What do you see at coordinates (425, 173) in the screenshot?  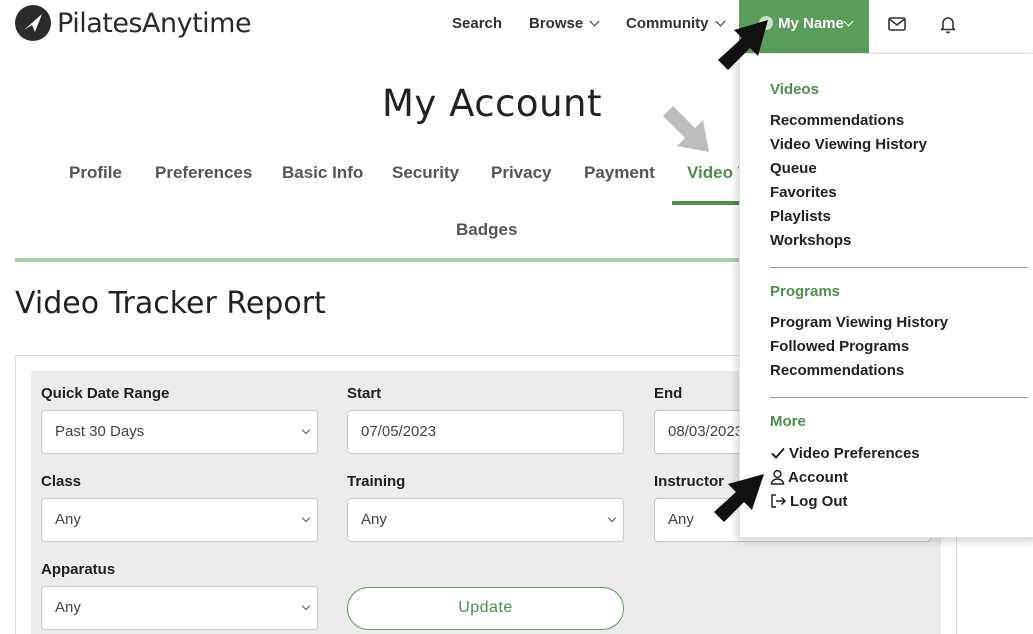 I see `tab-security: Security` at bounding box center [425, 173].